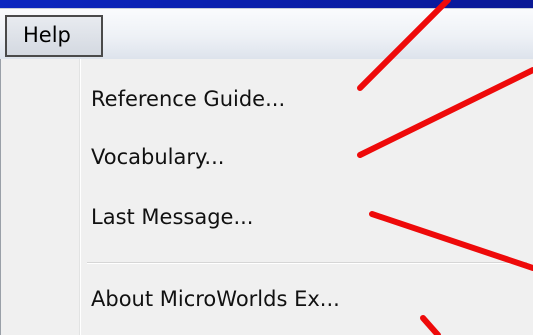 The width and height of the screenshot is (533, 335). I want to click on menu-icon-gutter, so click(41, 197).